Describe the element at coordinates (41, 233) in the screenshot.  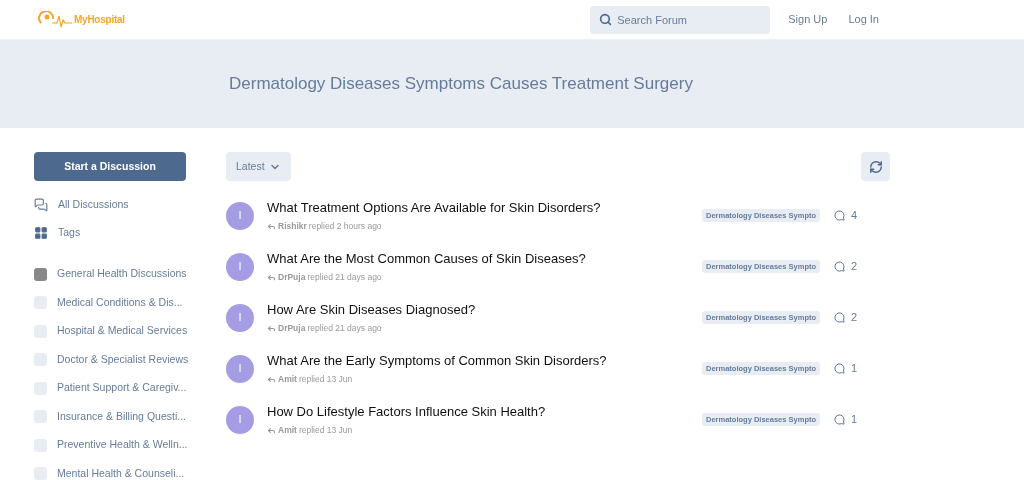
I see `grid-icon` at that location.